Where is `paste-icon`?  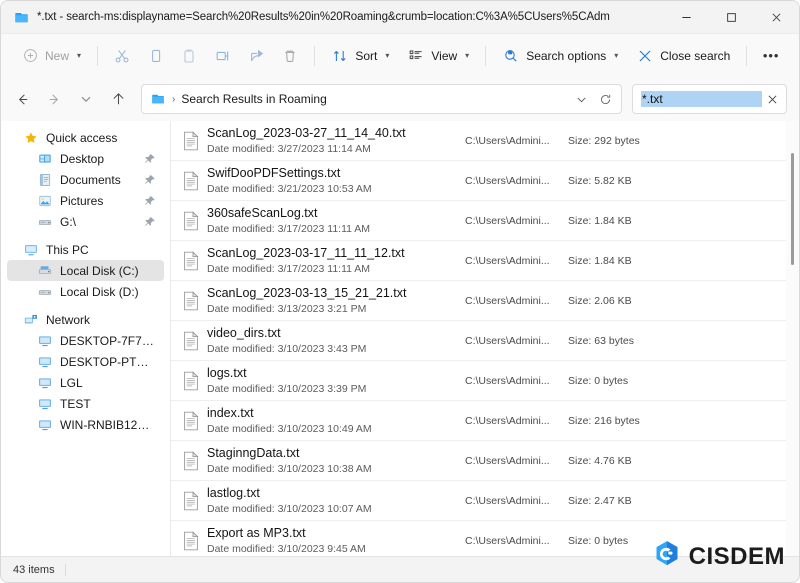
paste-icon is located at coordinates (189, 56).